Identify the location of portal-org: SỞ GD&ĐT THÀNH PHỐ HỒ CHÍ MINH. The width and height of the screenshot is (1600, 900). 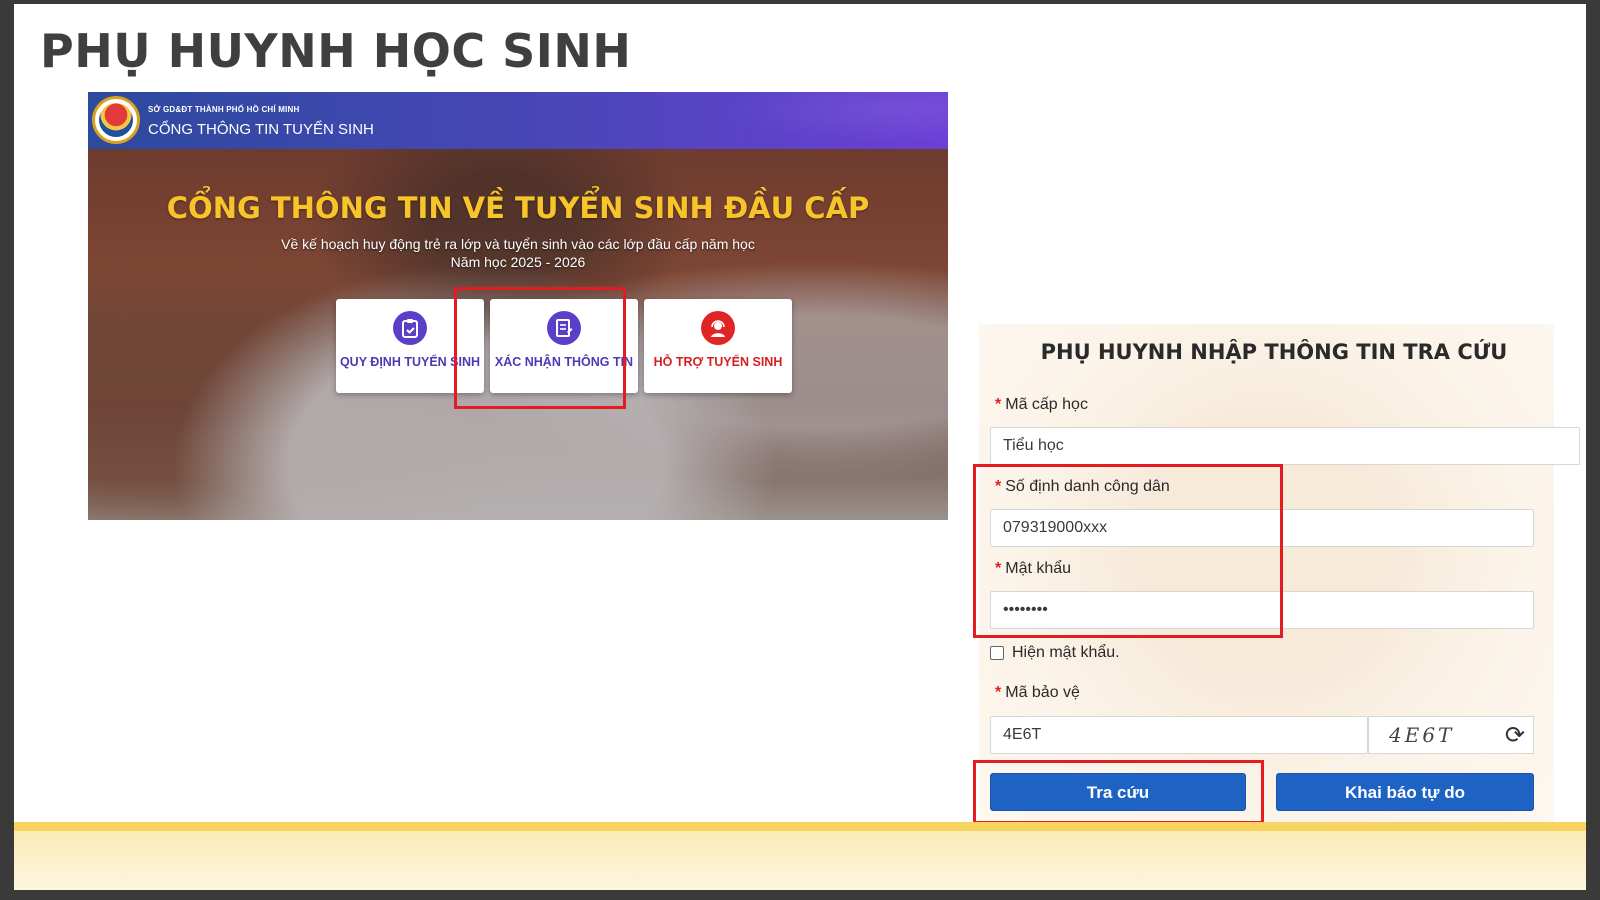
(224, 109).